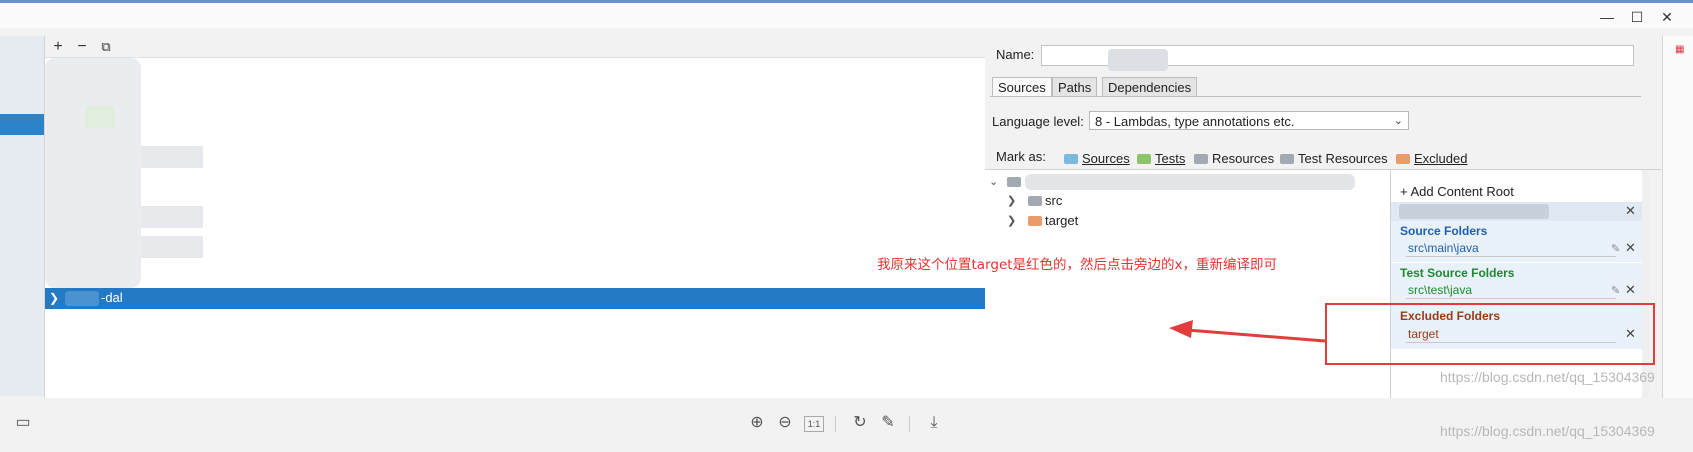 The width and height of the screenshot is (1693, 452). What do you see at coordinates (1490, 334) in the screenshot?
I see `highlight-box` at bounding box center [1490, 334].